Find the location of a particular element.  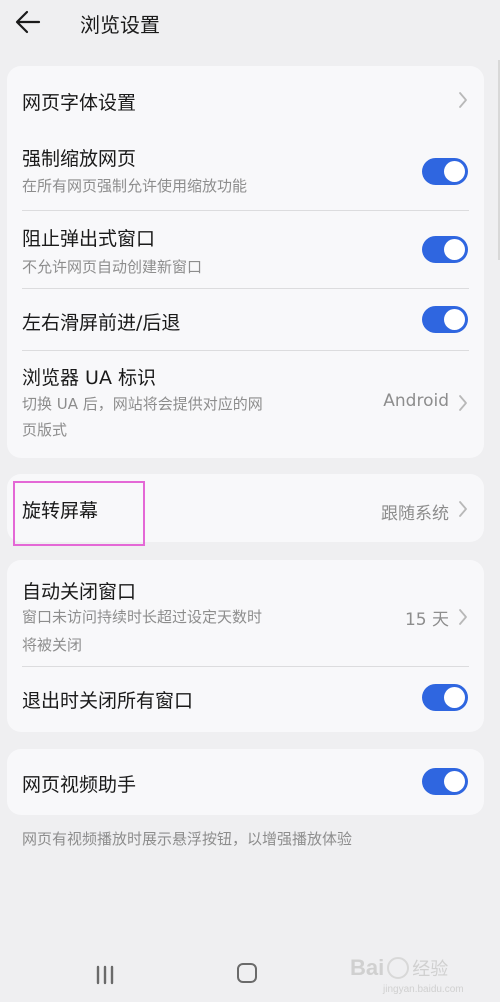

recent-apps-icon is located at coordinates (105, 975).